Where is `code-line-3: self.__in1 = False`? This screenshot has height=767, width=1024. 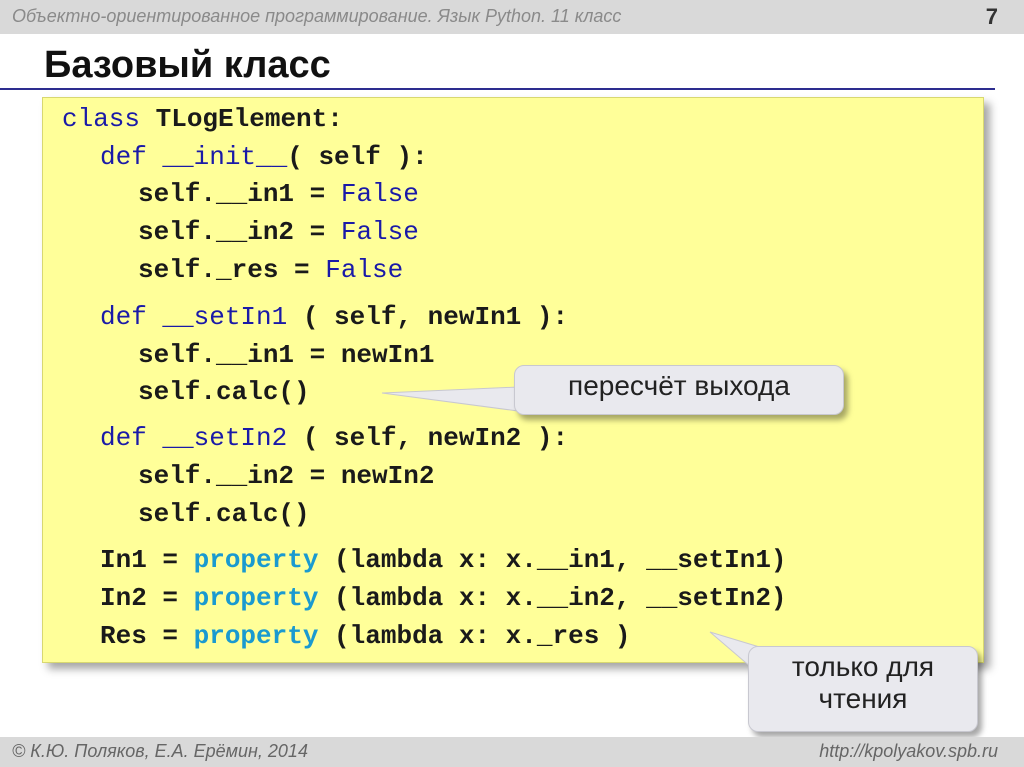
code-line-3: self.__in1 = False is located at coordinates (278, 194).